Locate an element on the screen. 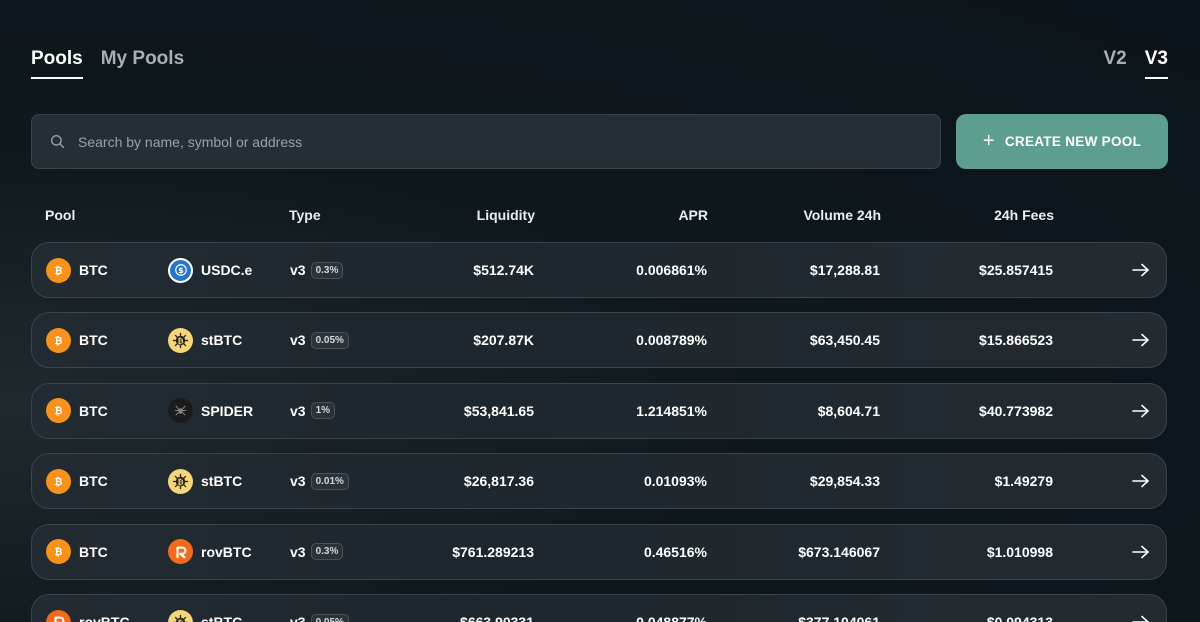 The image size is (1200, 622). pool-token1: $ USDC.e is located at coordinates (210, 270).